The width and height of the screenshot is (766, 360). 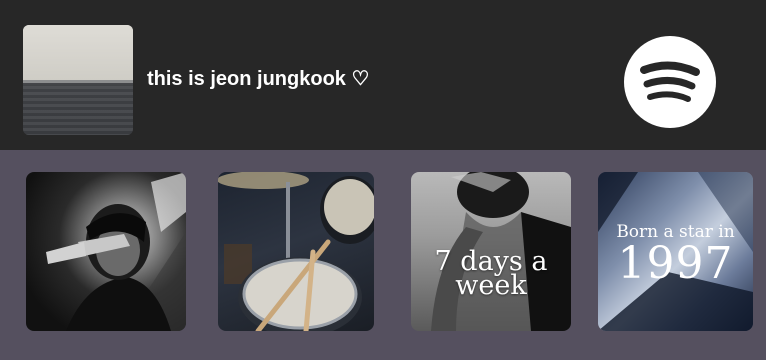 I want to click on cover-sea, so click(x=78, y=109).